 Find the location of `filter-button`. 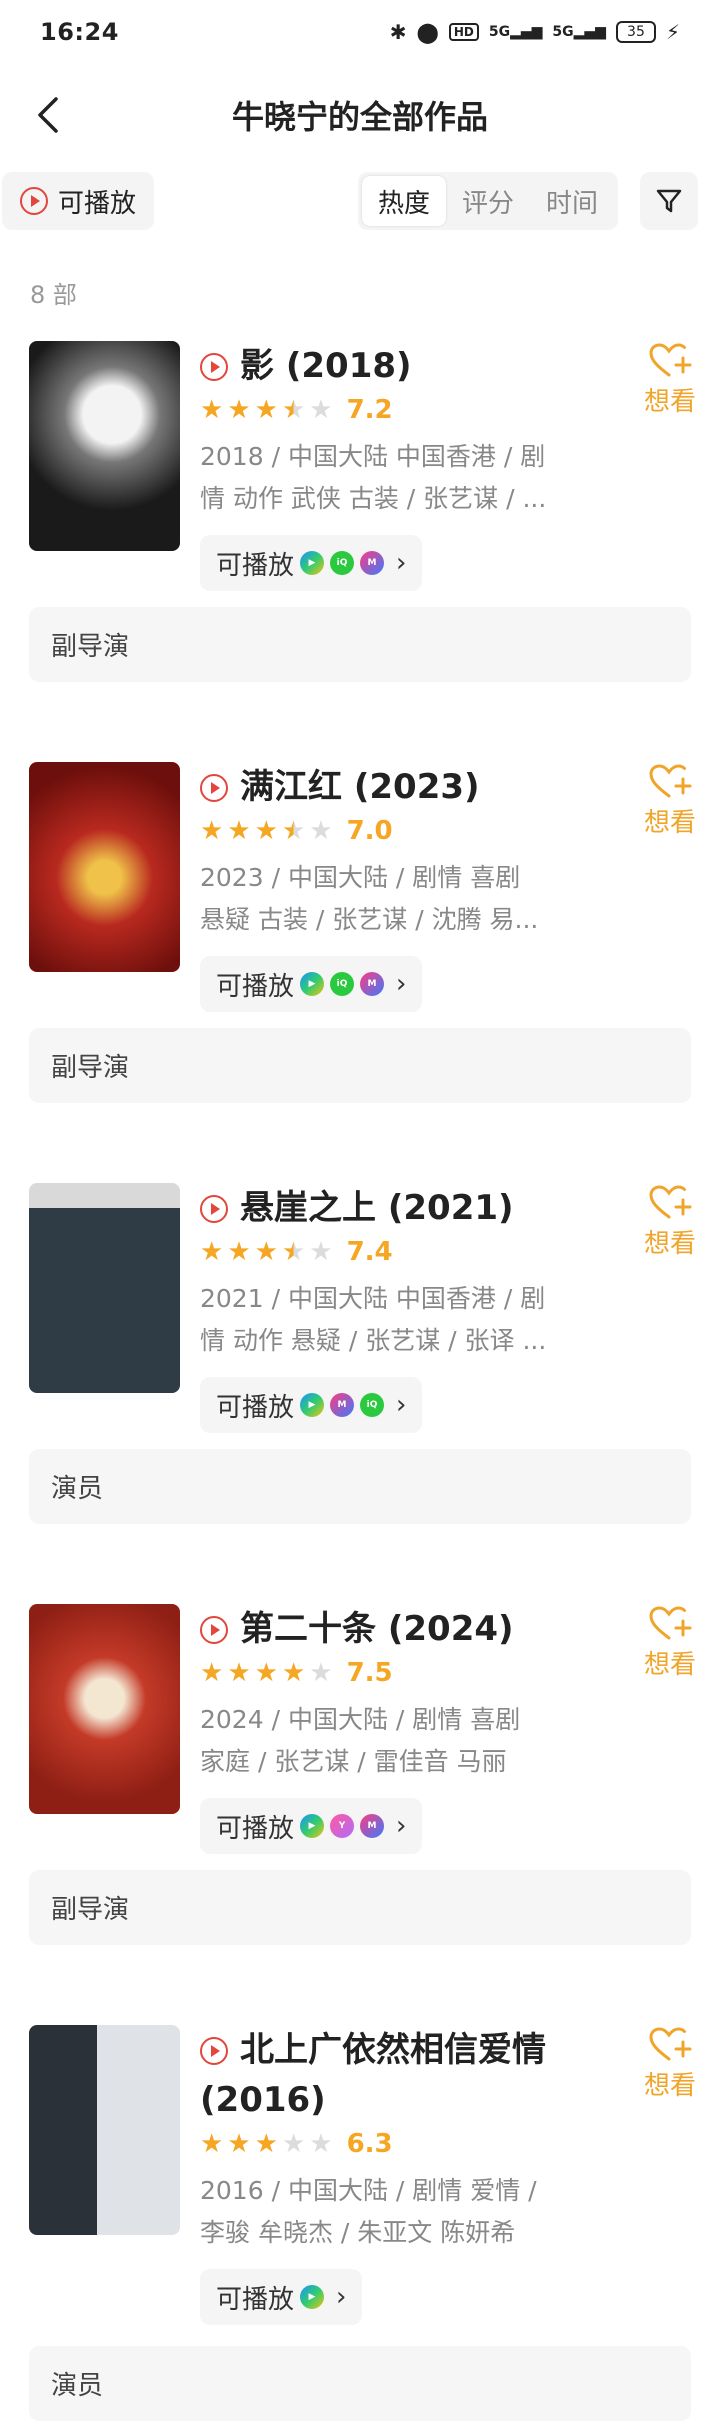

filter-button is located at coordinates (669, 201).